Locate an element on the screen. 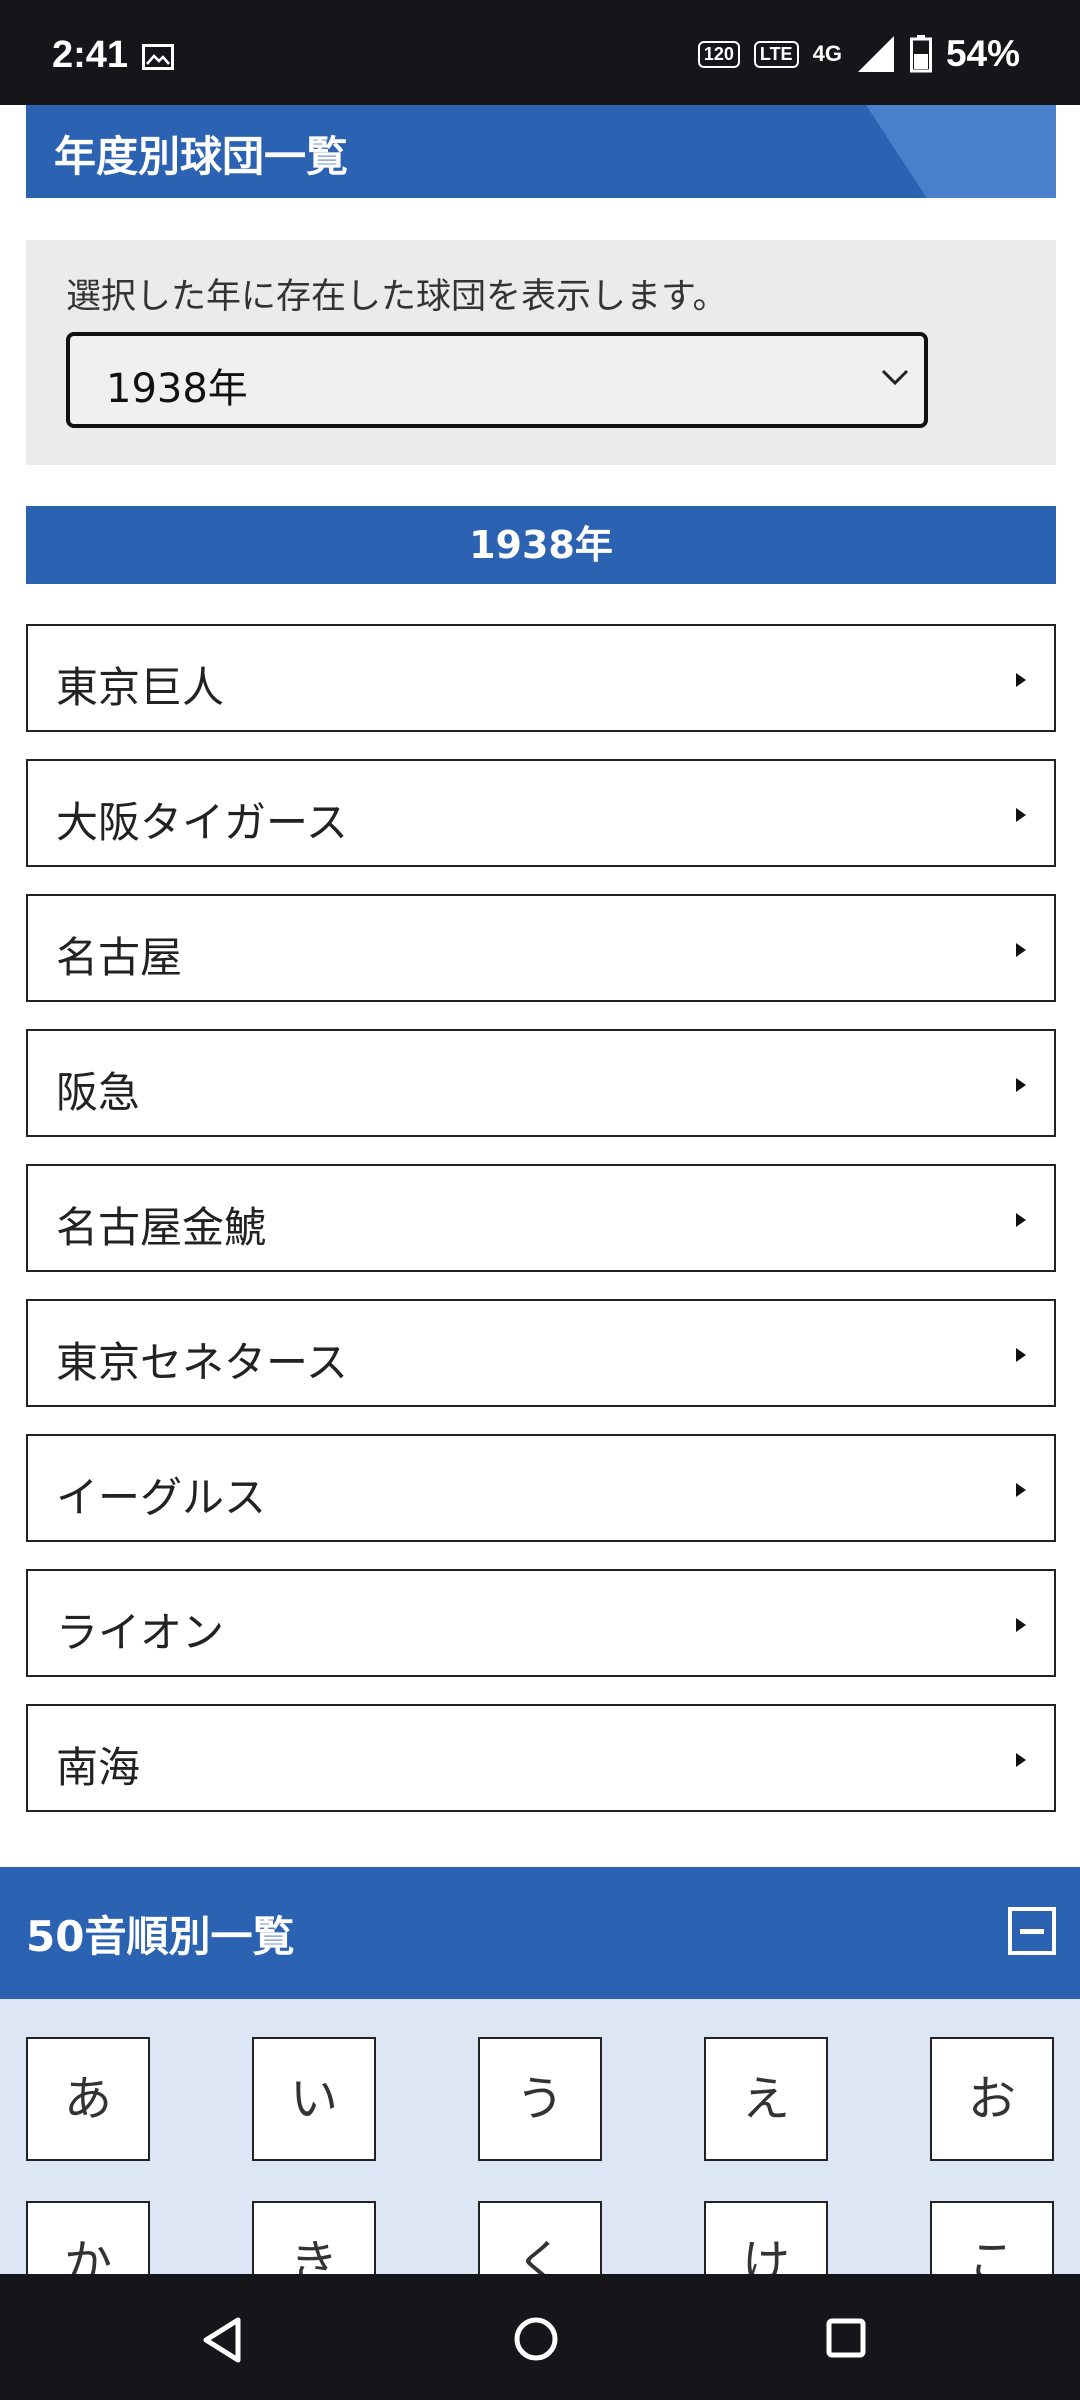 Image resolution: width=1080 pixels, height=2400 pixels. kana-section-title: 50音順別一覧 is located at coordinates (160, 1936).